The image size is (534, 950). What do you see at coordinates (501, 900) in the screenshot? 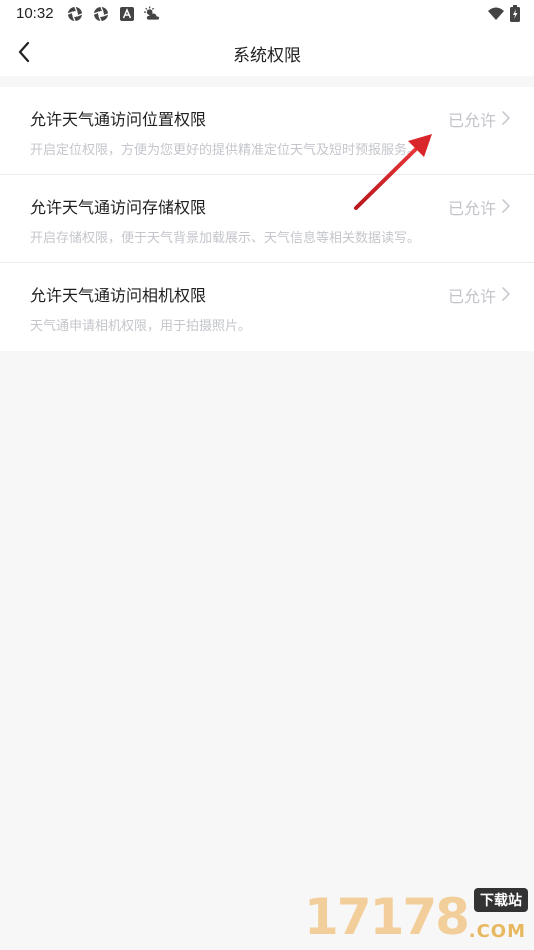
I see `watermark-tag: 下载站` at bounding box center [501, 900].